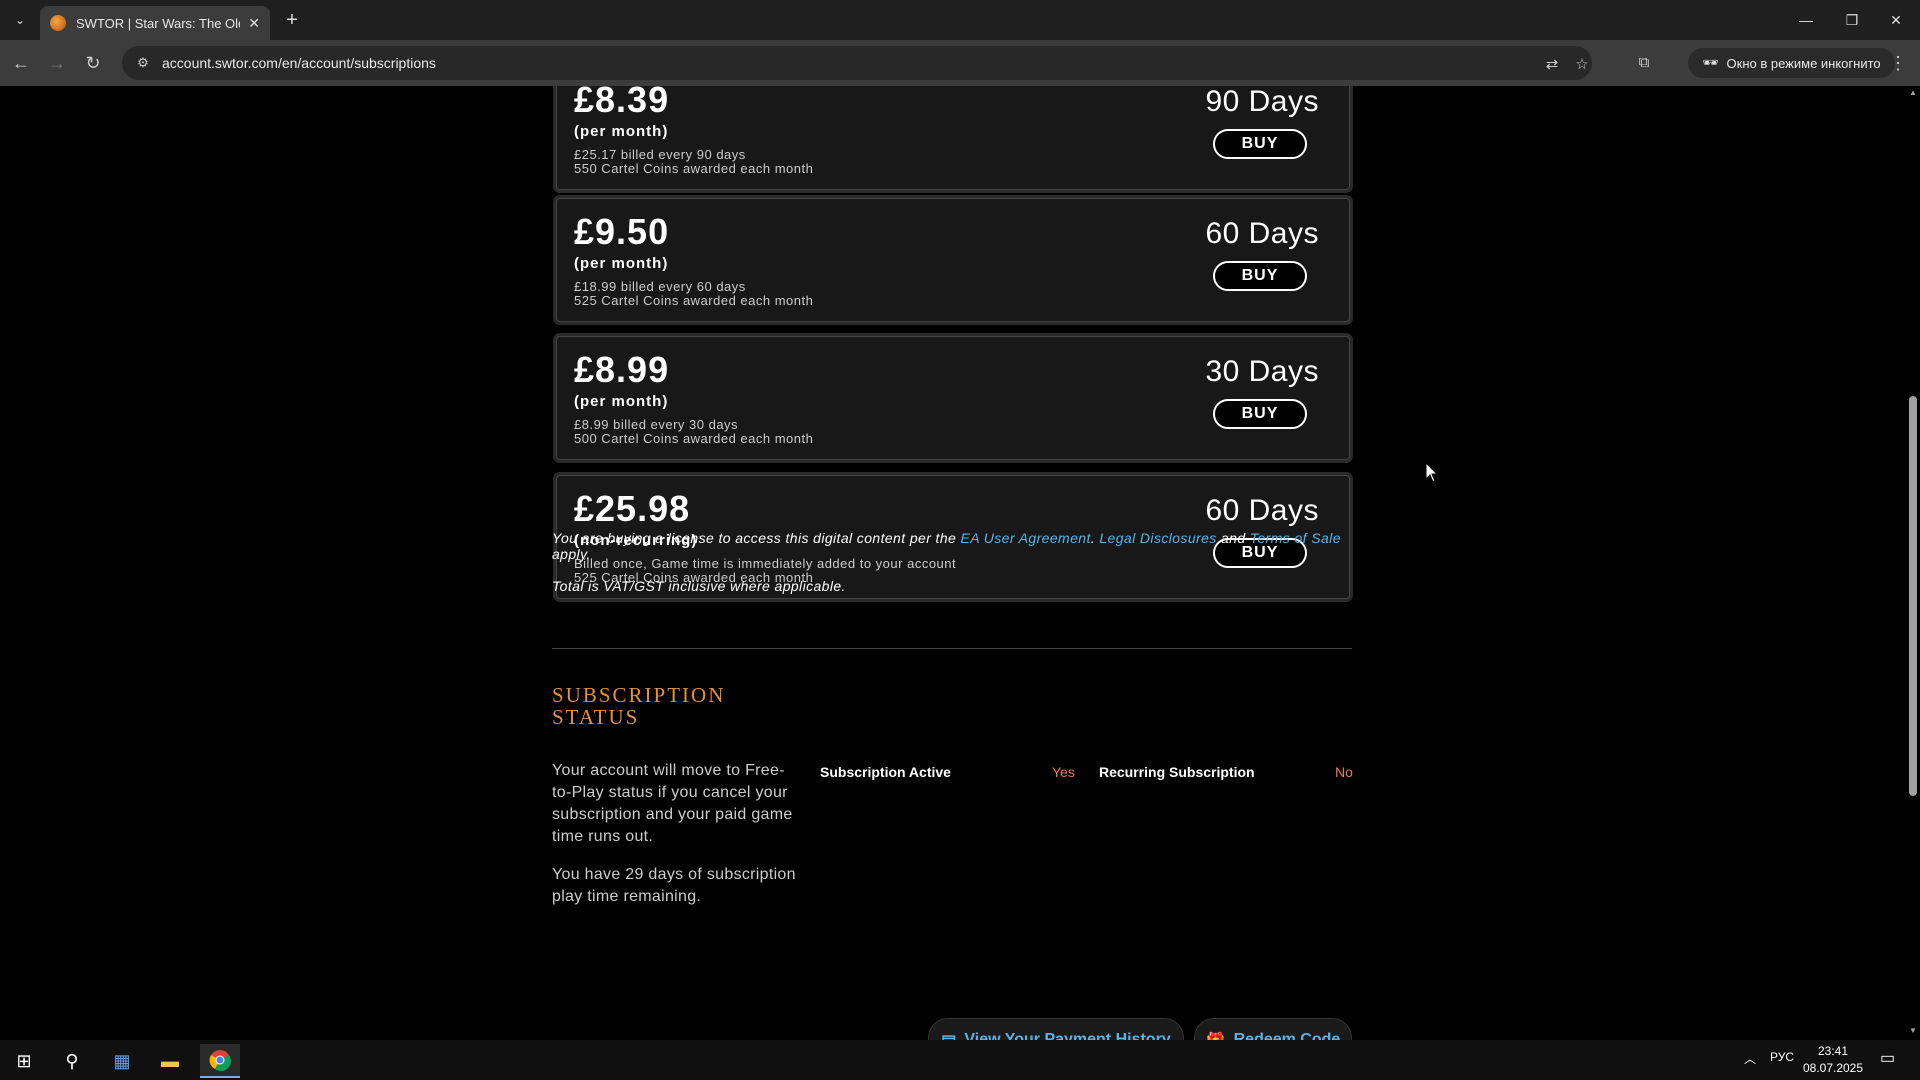  Describe the element at coordinates (1432, 472) in the screenshot. I see `mouse-cursor-icon` at that location.